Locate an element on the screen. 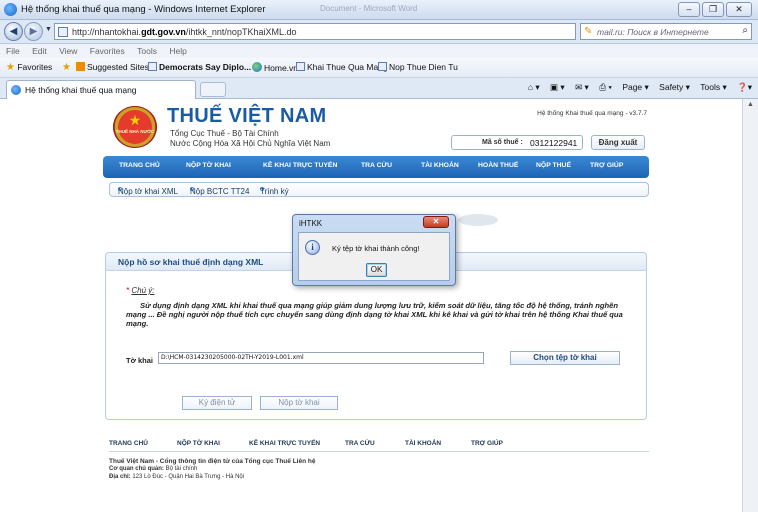 This screenshot has width=758, height=512. choose-file-button: Chọn tệp tờ khai is located at coordinates (565, 358).